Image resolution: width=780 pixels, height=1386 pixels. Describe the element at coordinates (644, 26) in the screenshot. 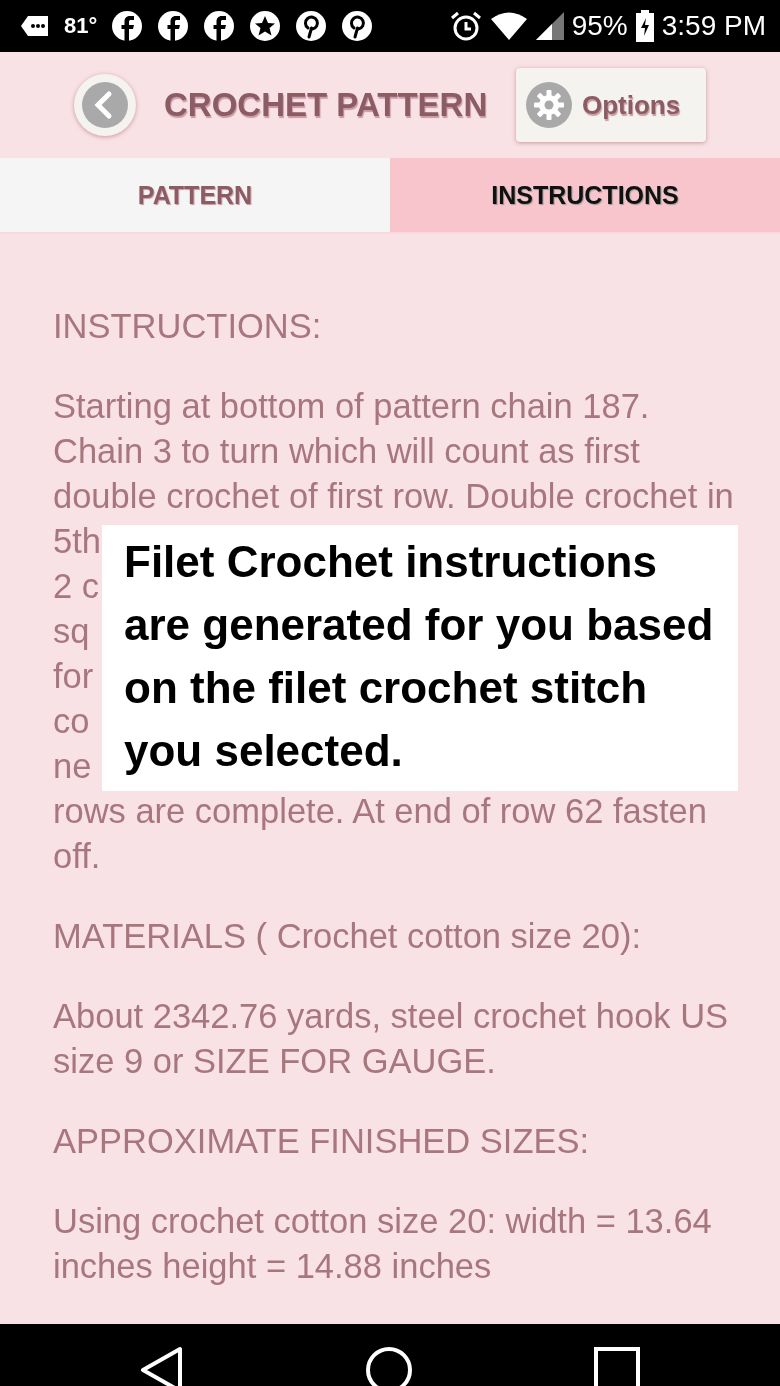

I see `battery-icon` at that location.